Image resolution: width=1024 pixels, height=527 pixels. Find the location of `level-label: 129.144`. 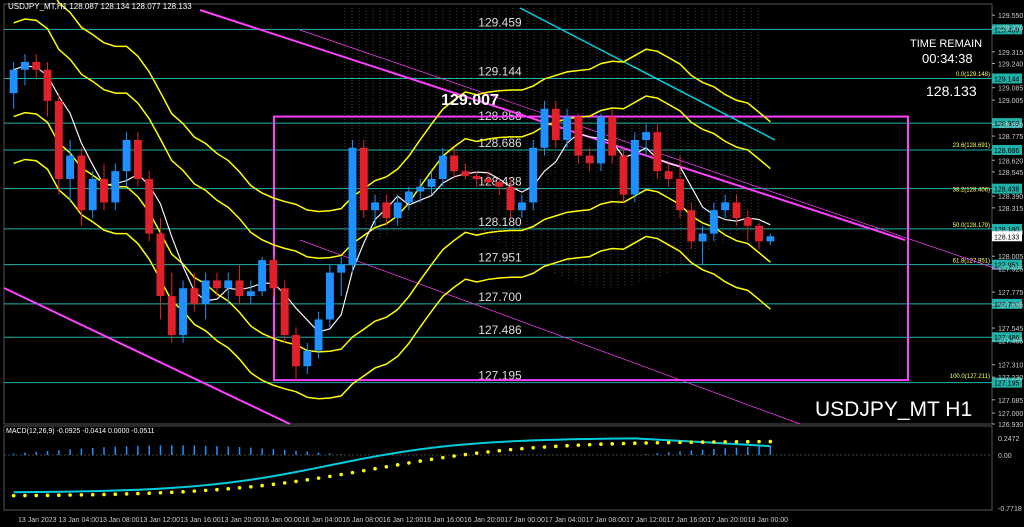

level-label: 129.144 is located at coordinates (500, 71).